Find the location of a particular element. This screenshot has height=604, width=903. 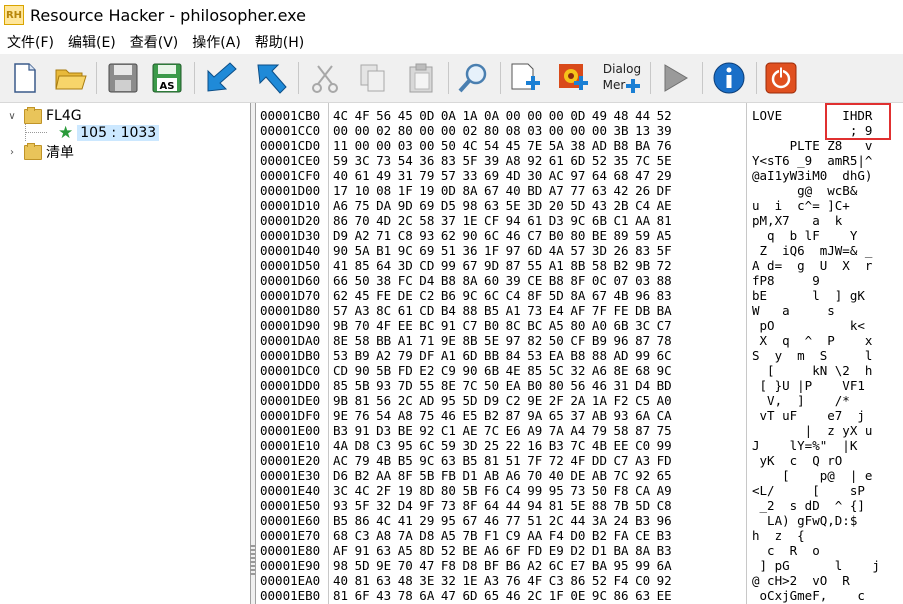

open-folder-icon is located at coordinates (71, 79).